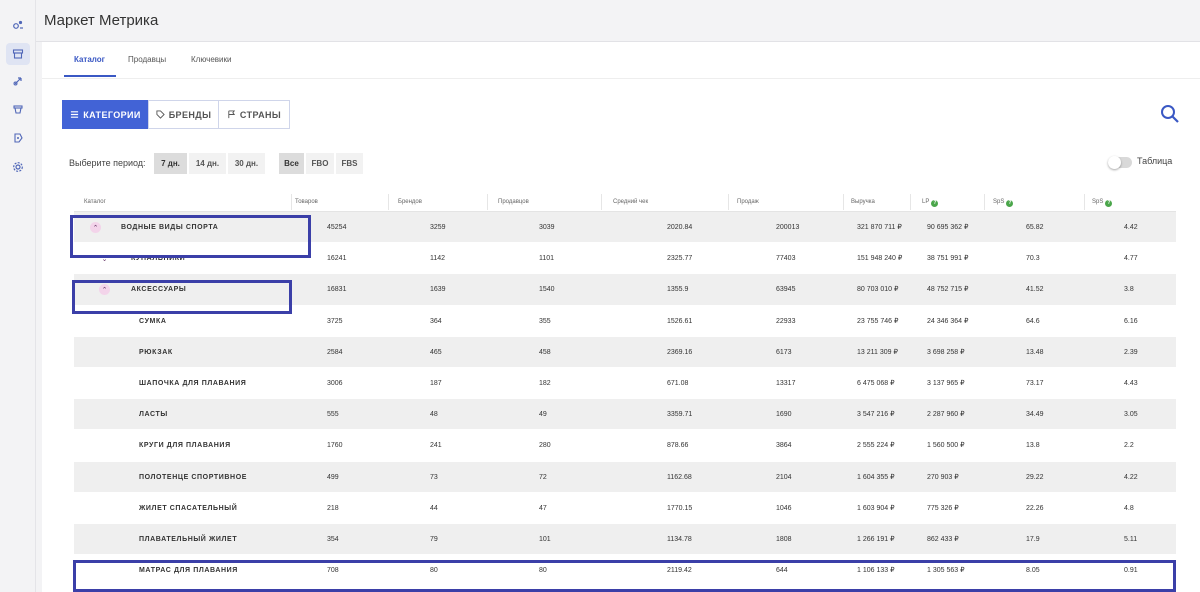 The width and height of the screenshot is (1200, 592). Describe the element at coordinates (876, 508) in the screenshot. I see `cell-revenue: 1 603 904 ₽` at that location.